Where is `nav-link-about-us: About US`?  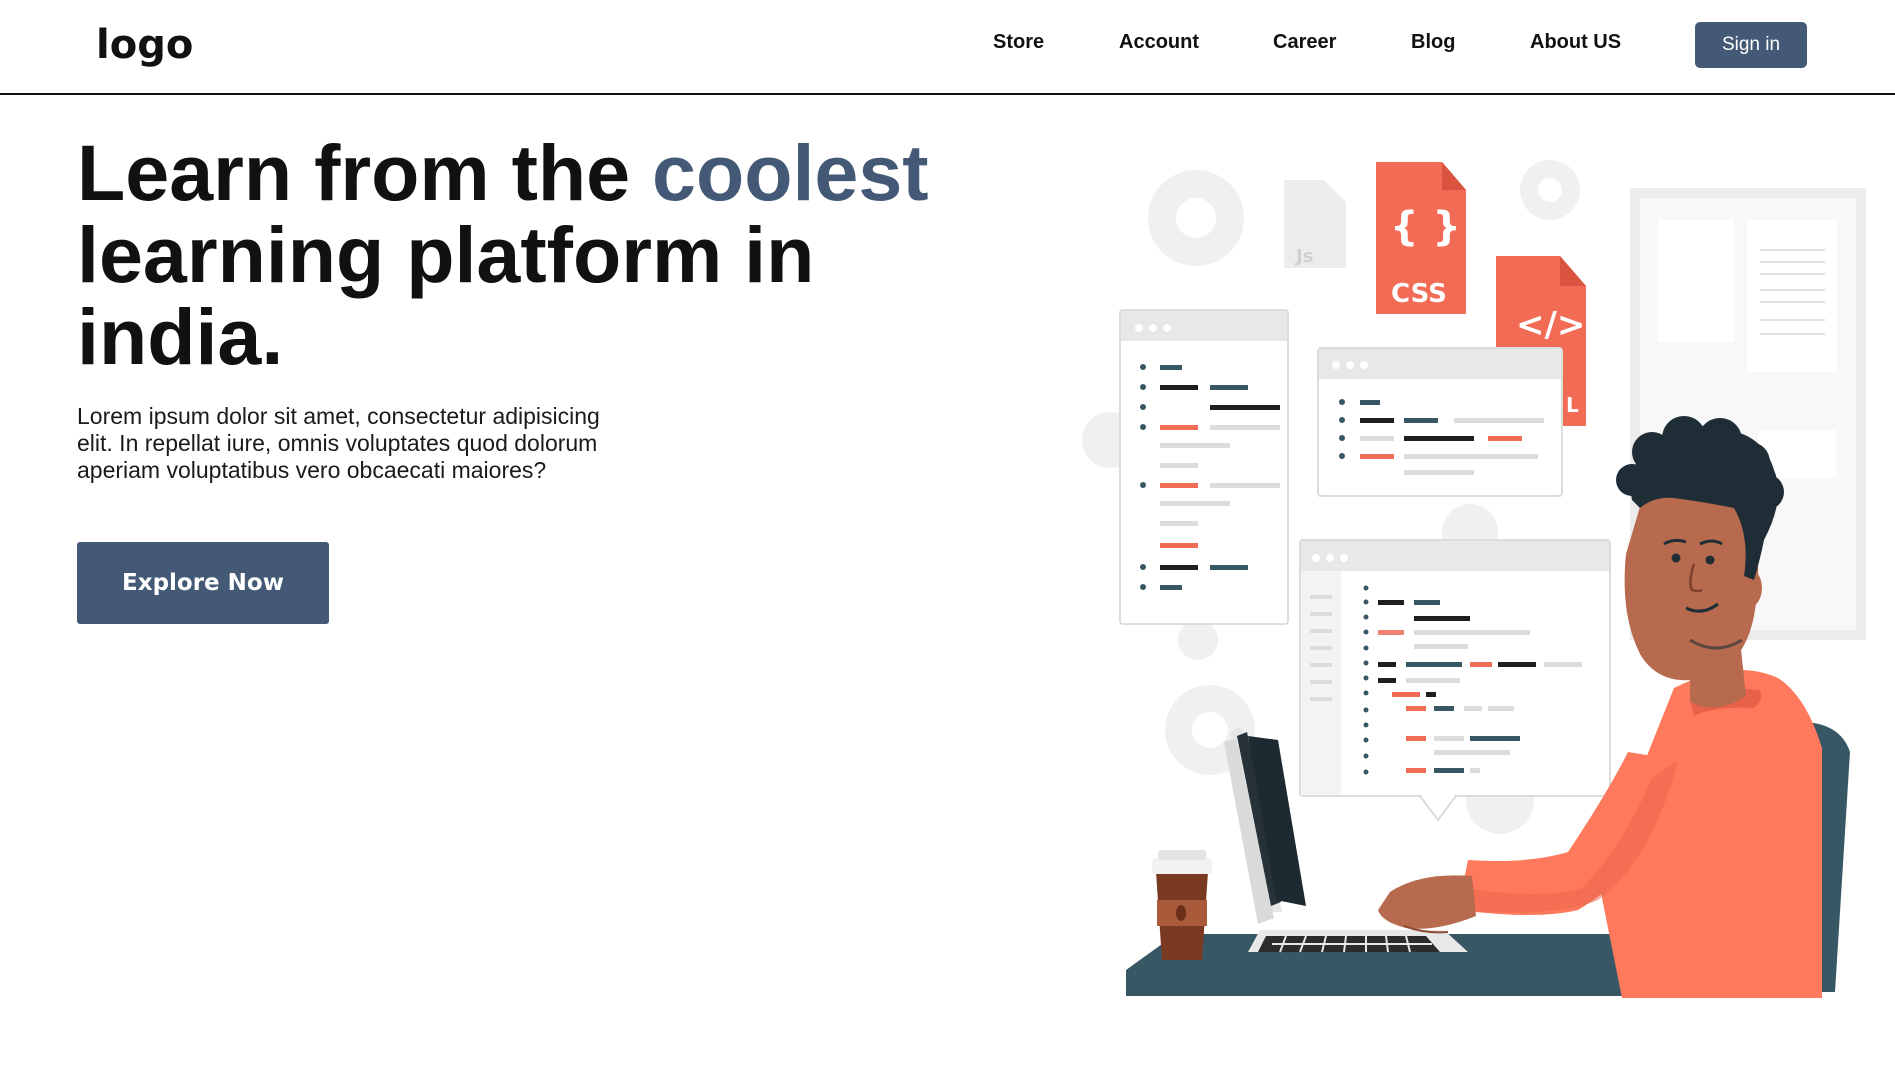 nav-link-about-us: About US is located at coordinates (1575, 42).